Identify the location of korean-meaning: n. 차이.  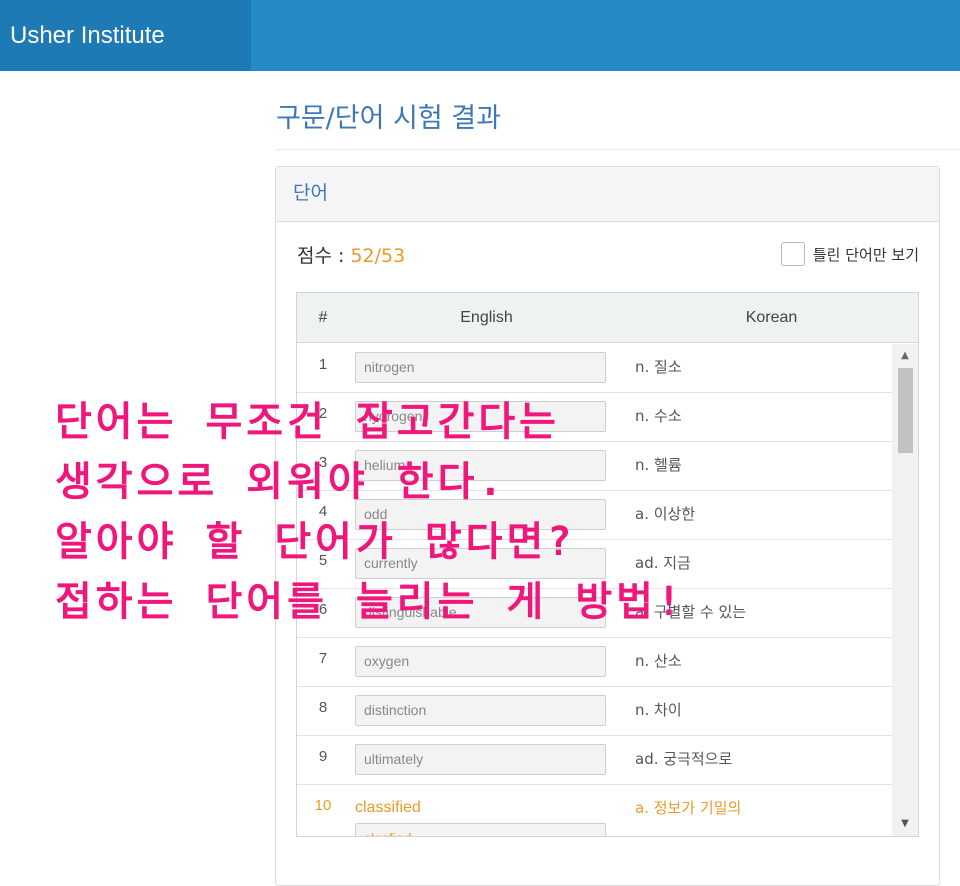
(658, 710).